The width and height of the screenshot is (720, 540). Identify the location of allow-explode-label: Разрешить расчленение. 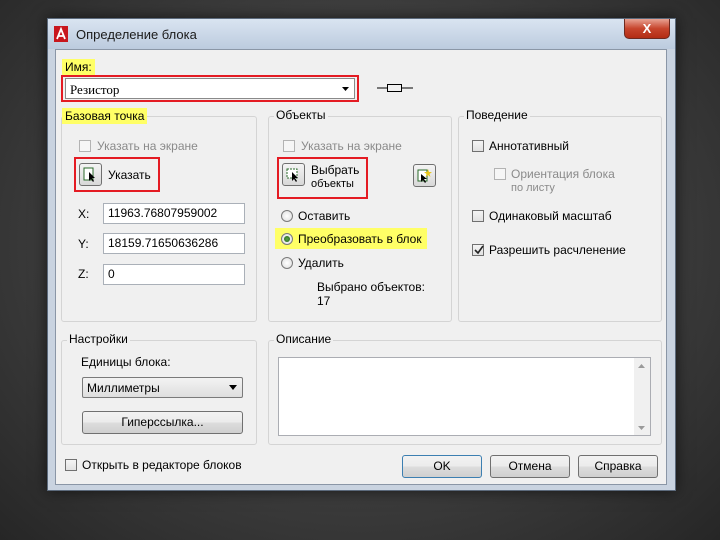
(557, 250).